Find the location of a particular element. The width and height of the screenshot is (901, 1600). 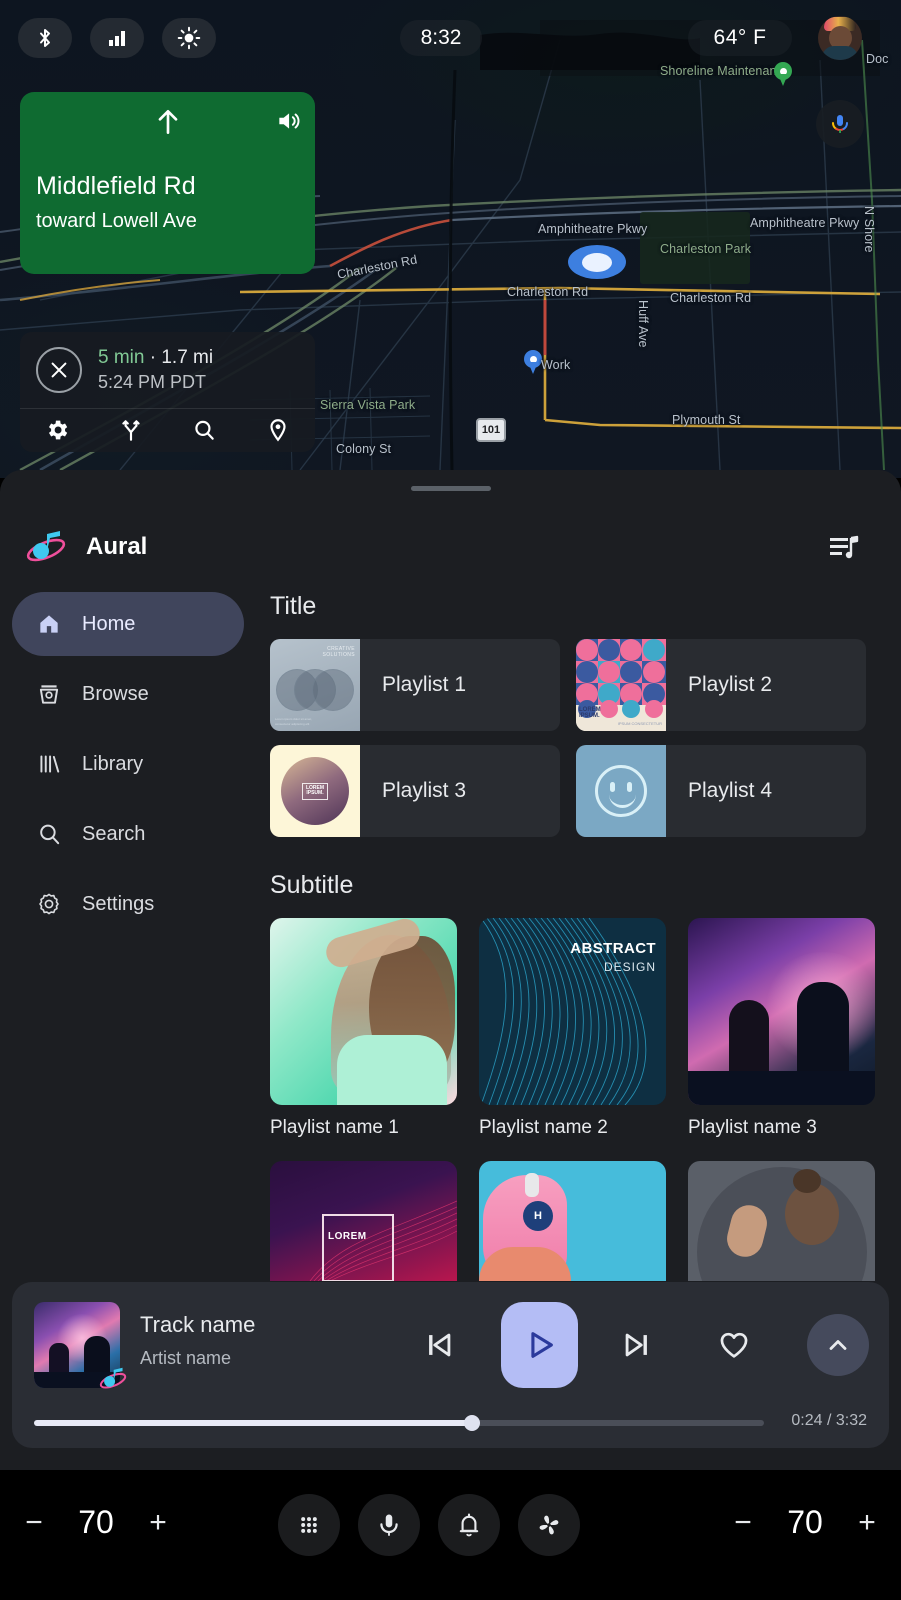

sidebar-item-search: Search is located at coordinates (128, 834).